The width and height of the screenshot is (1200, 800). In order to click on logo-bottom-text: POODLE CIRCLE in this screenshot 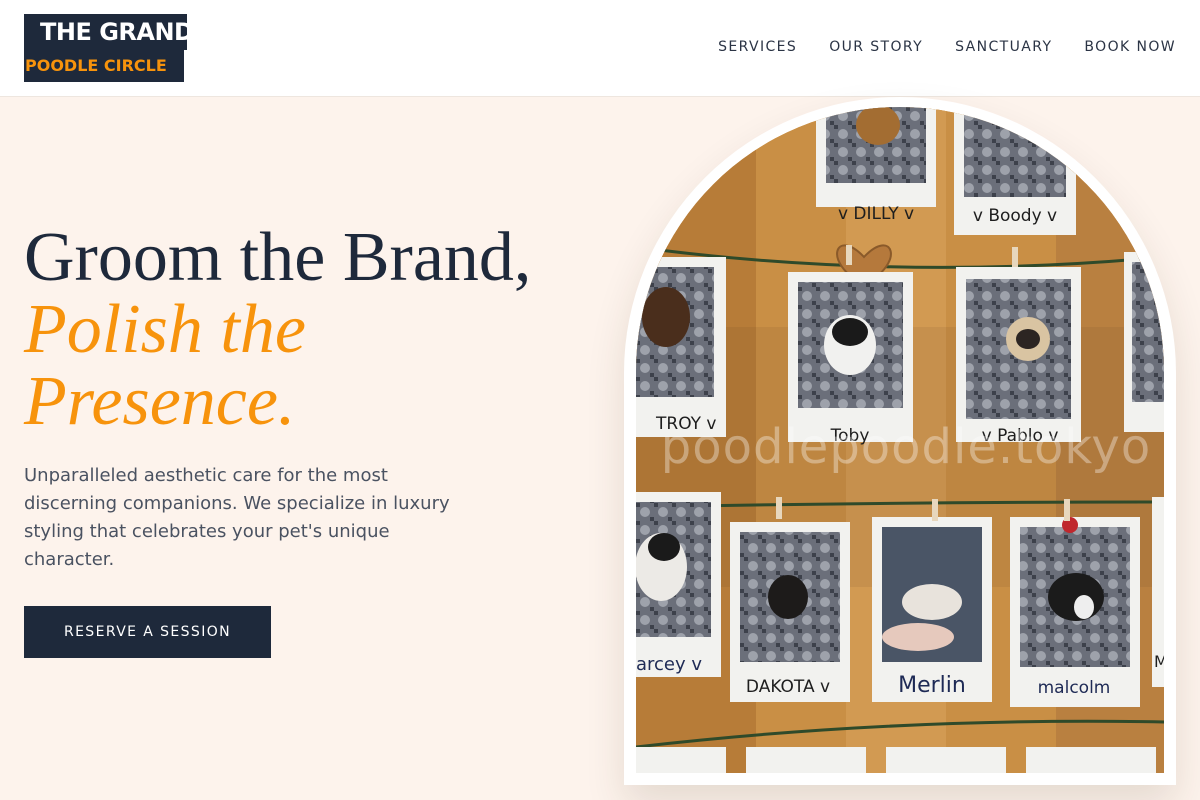, I will do `click(104, 66)`.